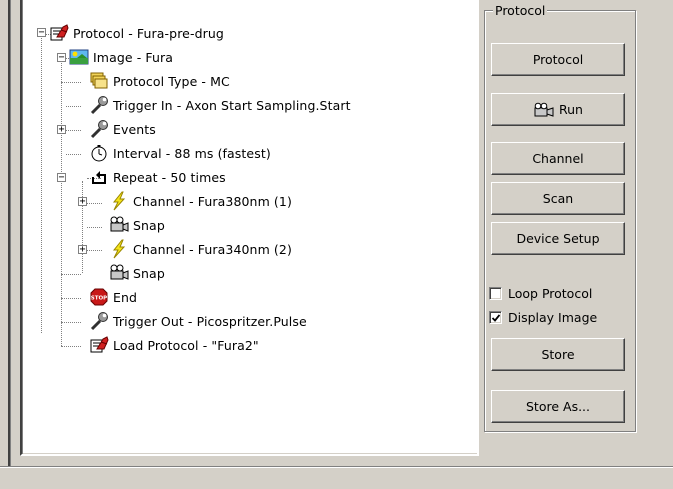  Describe the element at coordinates (61, 201) in the screenshot. I see `tree-line-image-children` at that location.